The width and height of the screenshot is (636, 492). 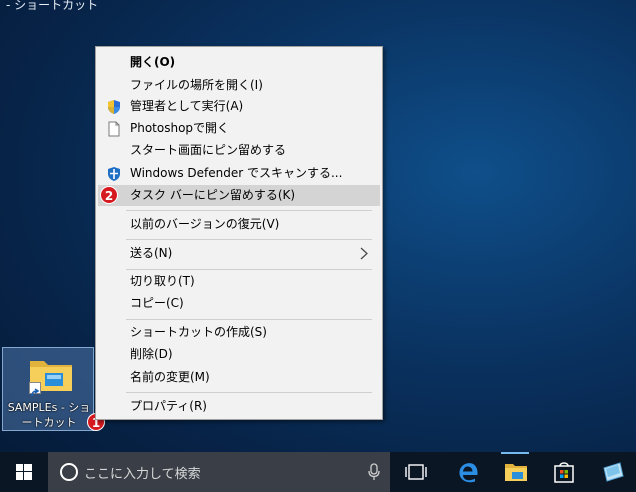 I want to click on menu-item-open: 開く(O), so click(x=239, y=62).